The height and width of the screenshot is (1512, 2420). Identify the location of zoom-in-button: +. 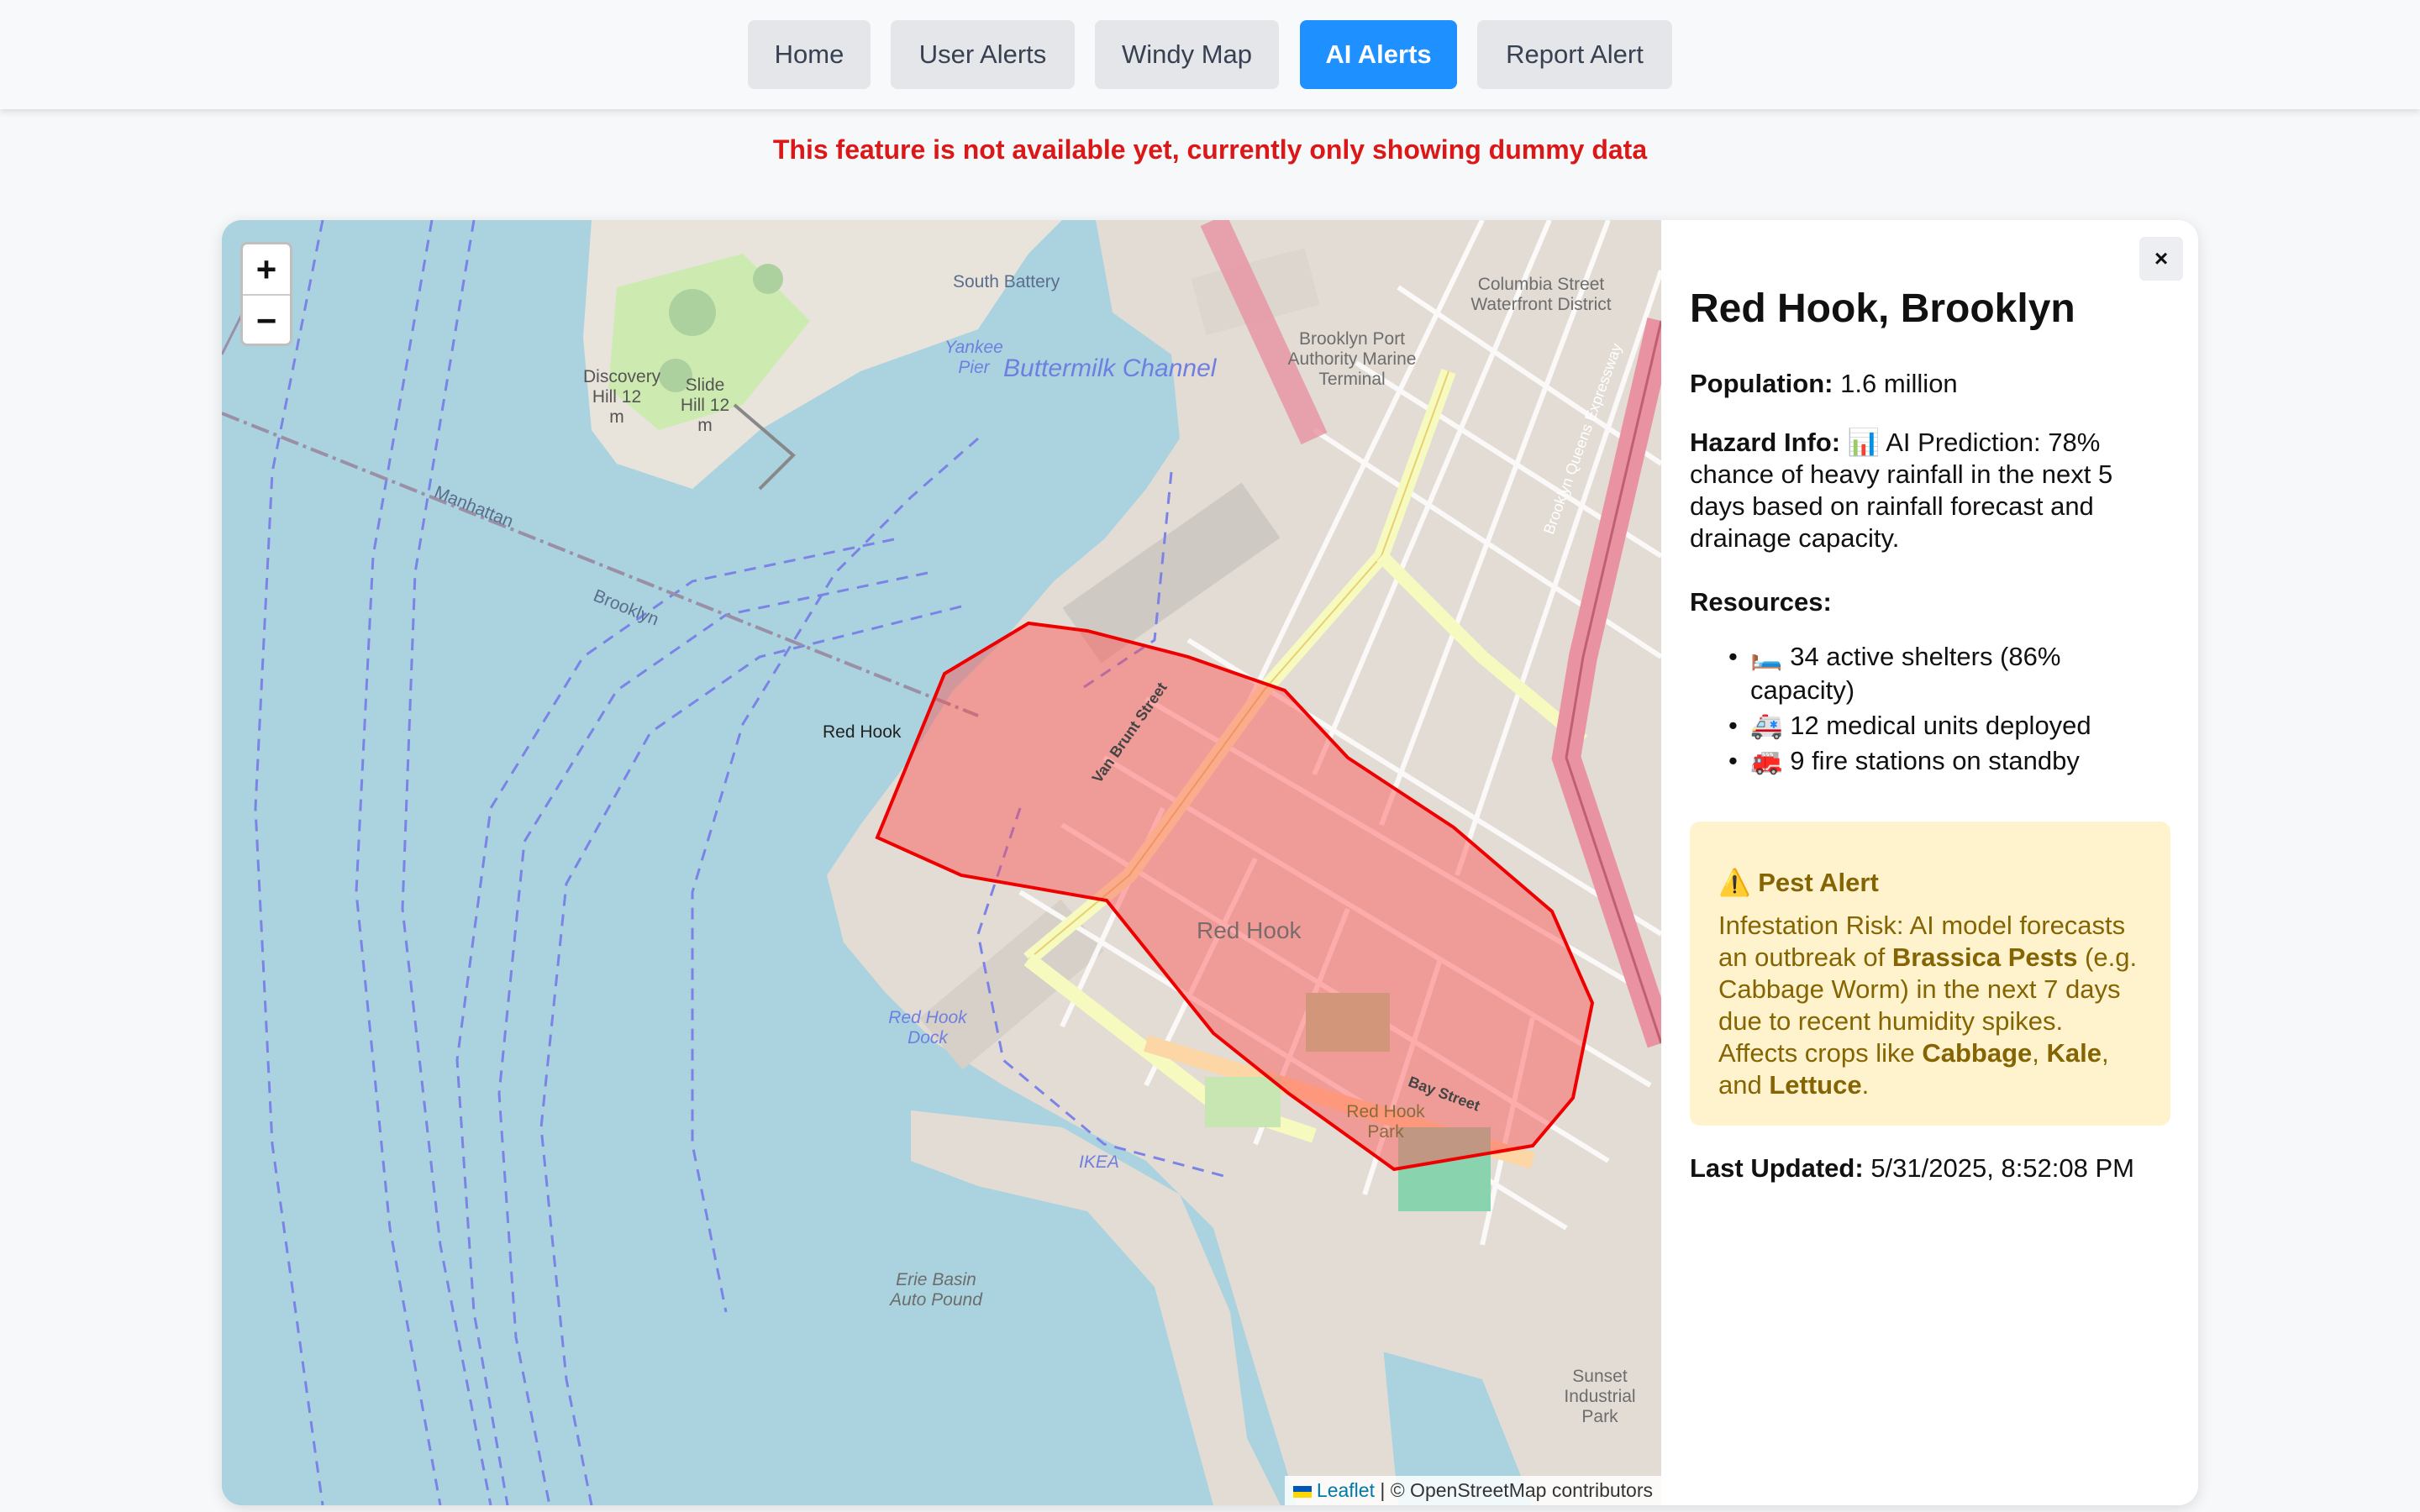
(266, 270).